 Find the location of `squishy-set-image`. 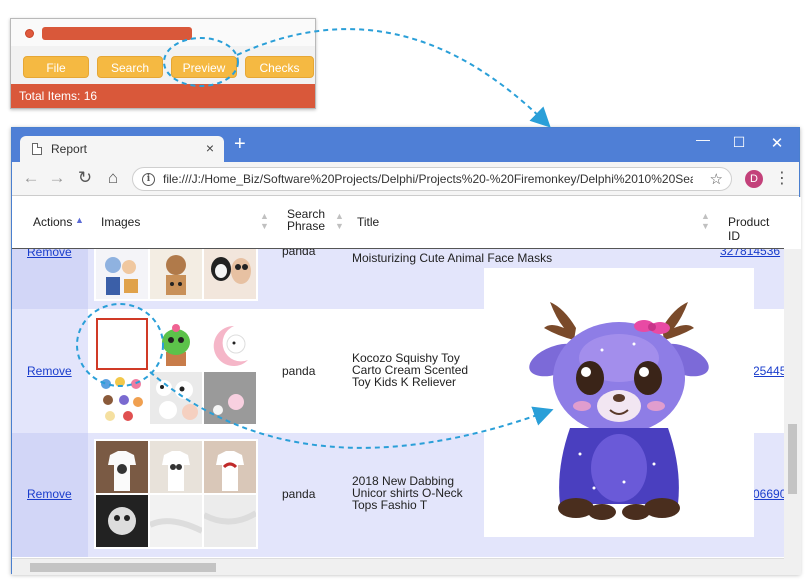

squishy-set-image is located at coordinates (122, 398).